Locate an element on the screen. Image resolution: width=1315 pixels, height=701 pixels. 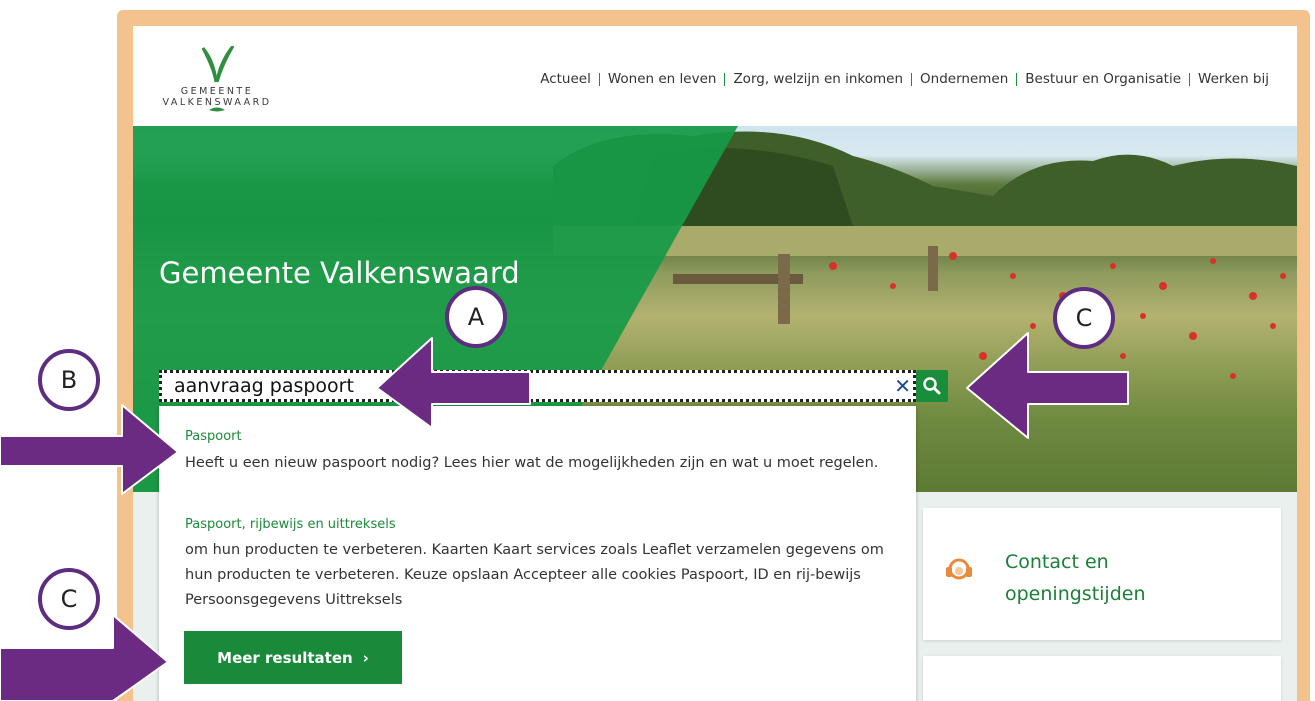
arrow-c-more-icon is located at coordinates (84, 657).